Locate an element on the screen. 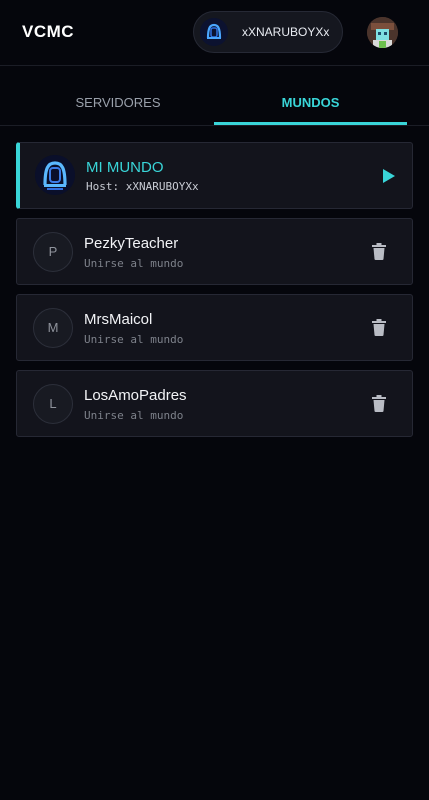 This screenshot has height=800, width=429. world-avatar: M is located at coordinates (53, 328).